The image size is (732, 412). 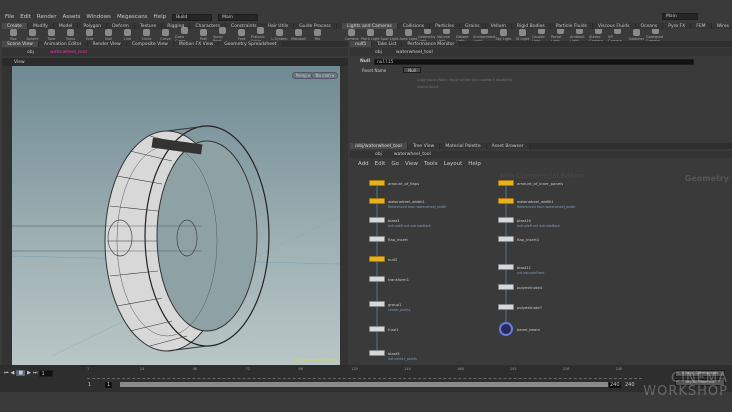 I want to click on shelf-tool-ambient-light: Ambient Light, so click(x=579, y=35).